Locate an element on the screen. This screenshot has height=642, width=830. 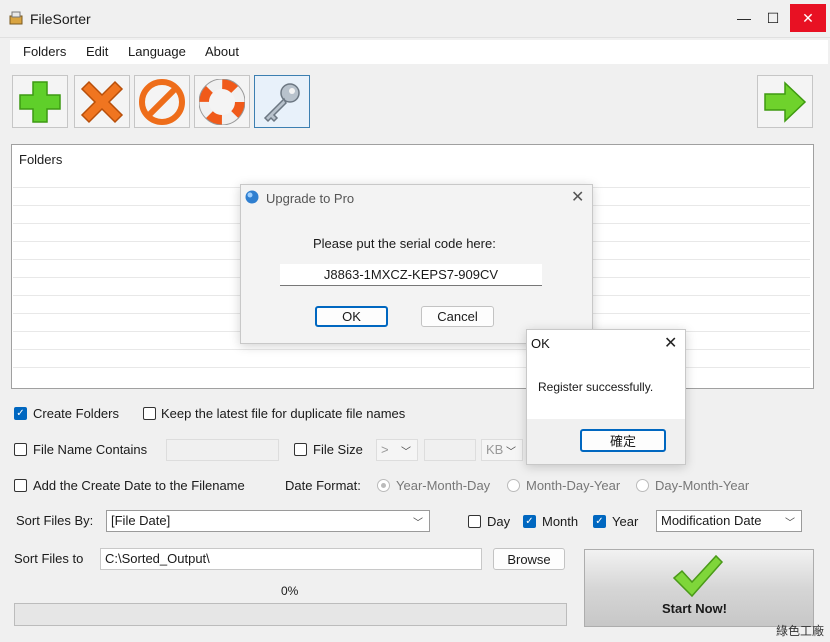
add-folder-button is located at coordinates (40, 101).